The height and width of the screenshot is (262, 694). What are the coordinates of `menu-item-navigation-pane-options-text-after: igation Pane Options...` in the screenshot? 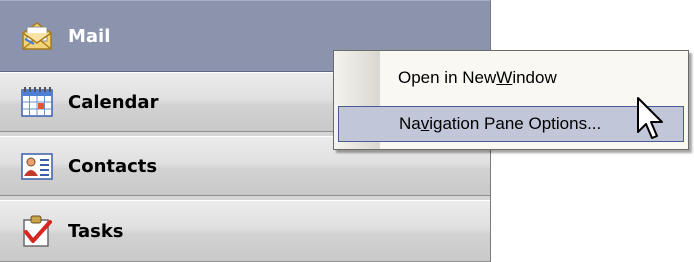 It's located at (515, 123).